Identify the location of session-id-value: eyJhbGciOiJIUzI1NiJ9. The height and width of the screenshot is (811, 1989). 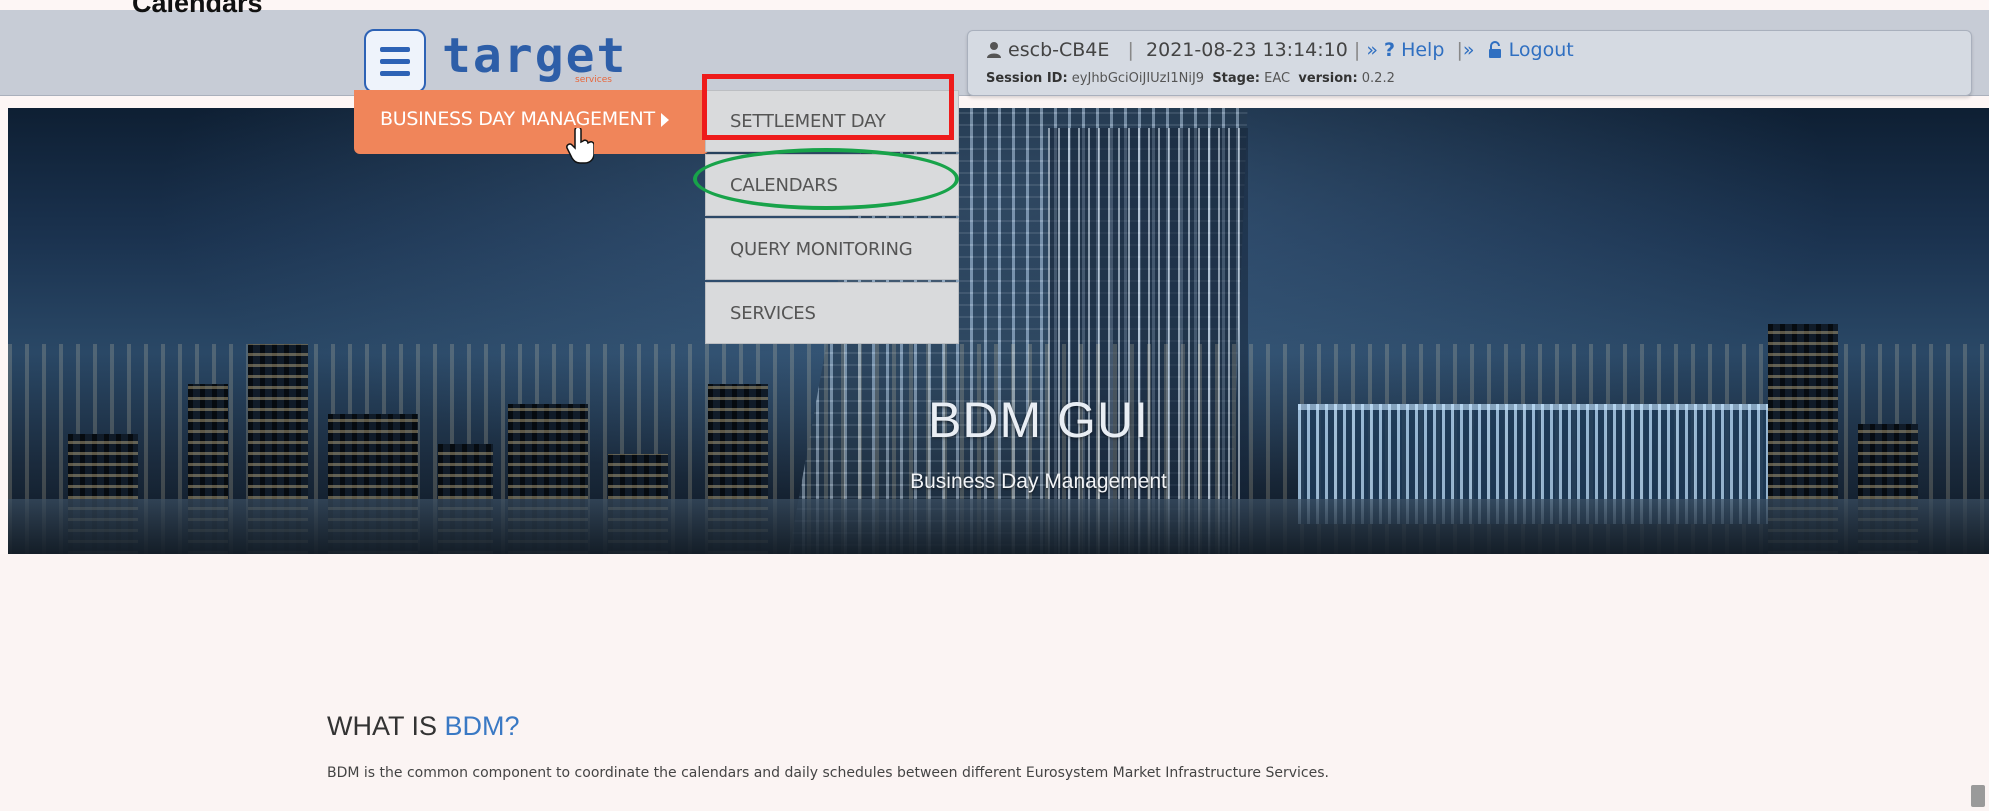
(1138, 78).